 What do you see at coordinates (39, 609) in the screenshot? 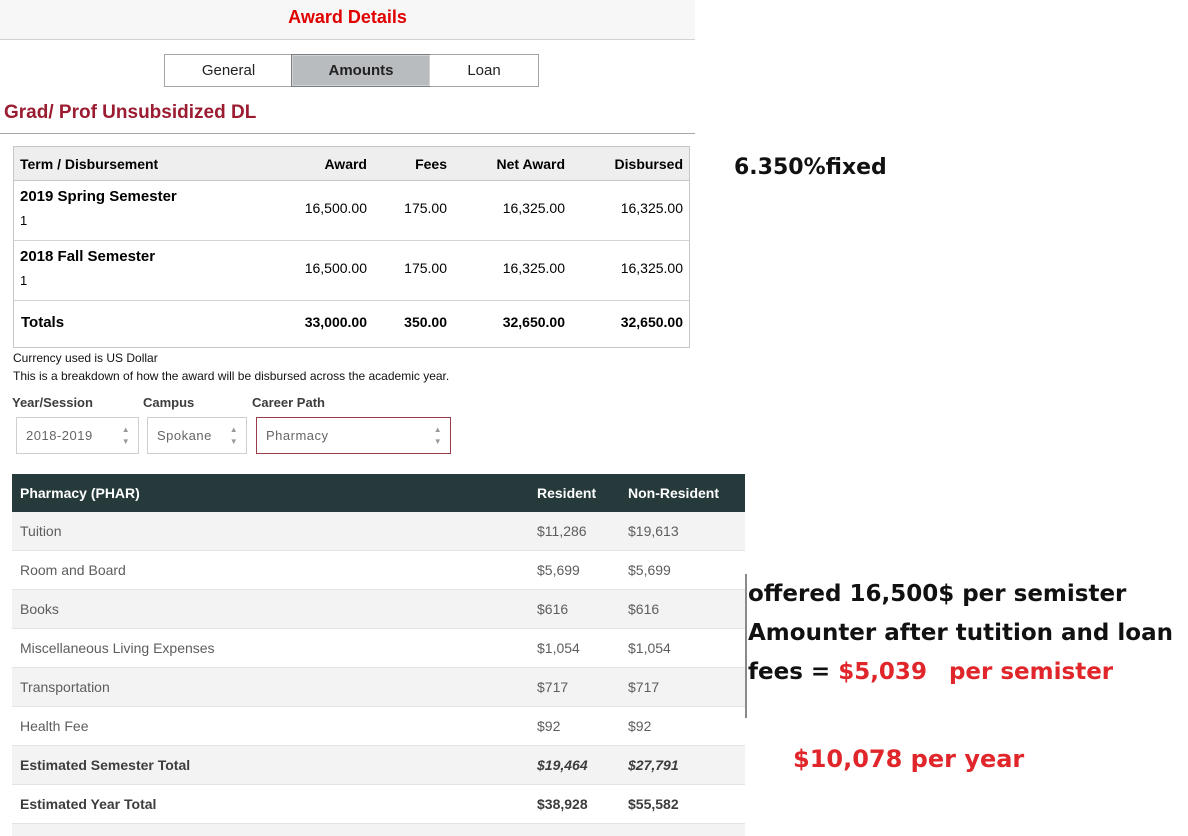
I see `cost-item: Books` at bounding box center [39, 609].